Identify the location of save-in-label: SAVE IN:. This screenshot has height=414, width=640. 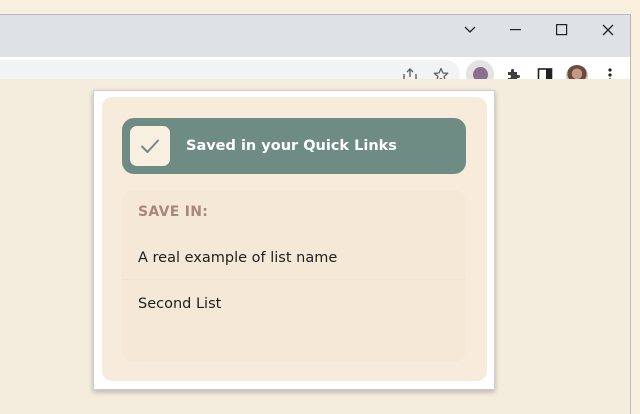
(173, 212).